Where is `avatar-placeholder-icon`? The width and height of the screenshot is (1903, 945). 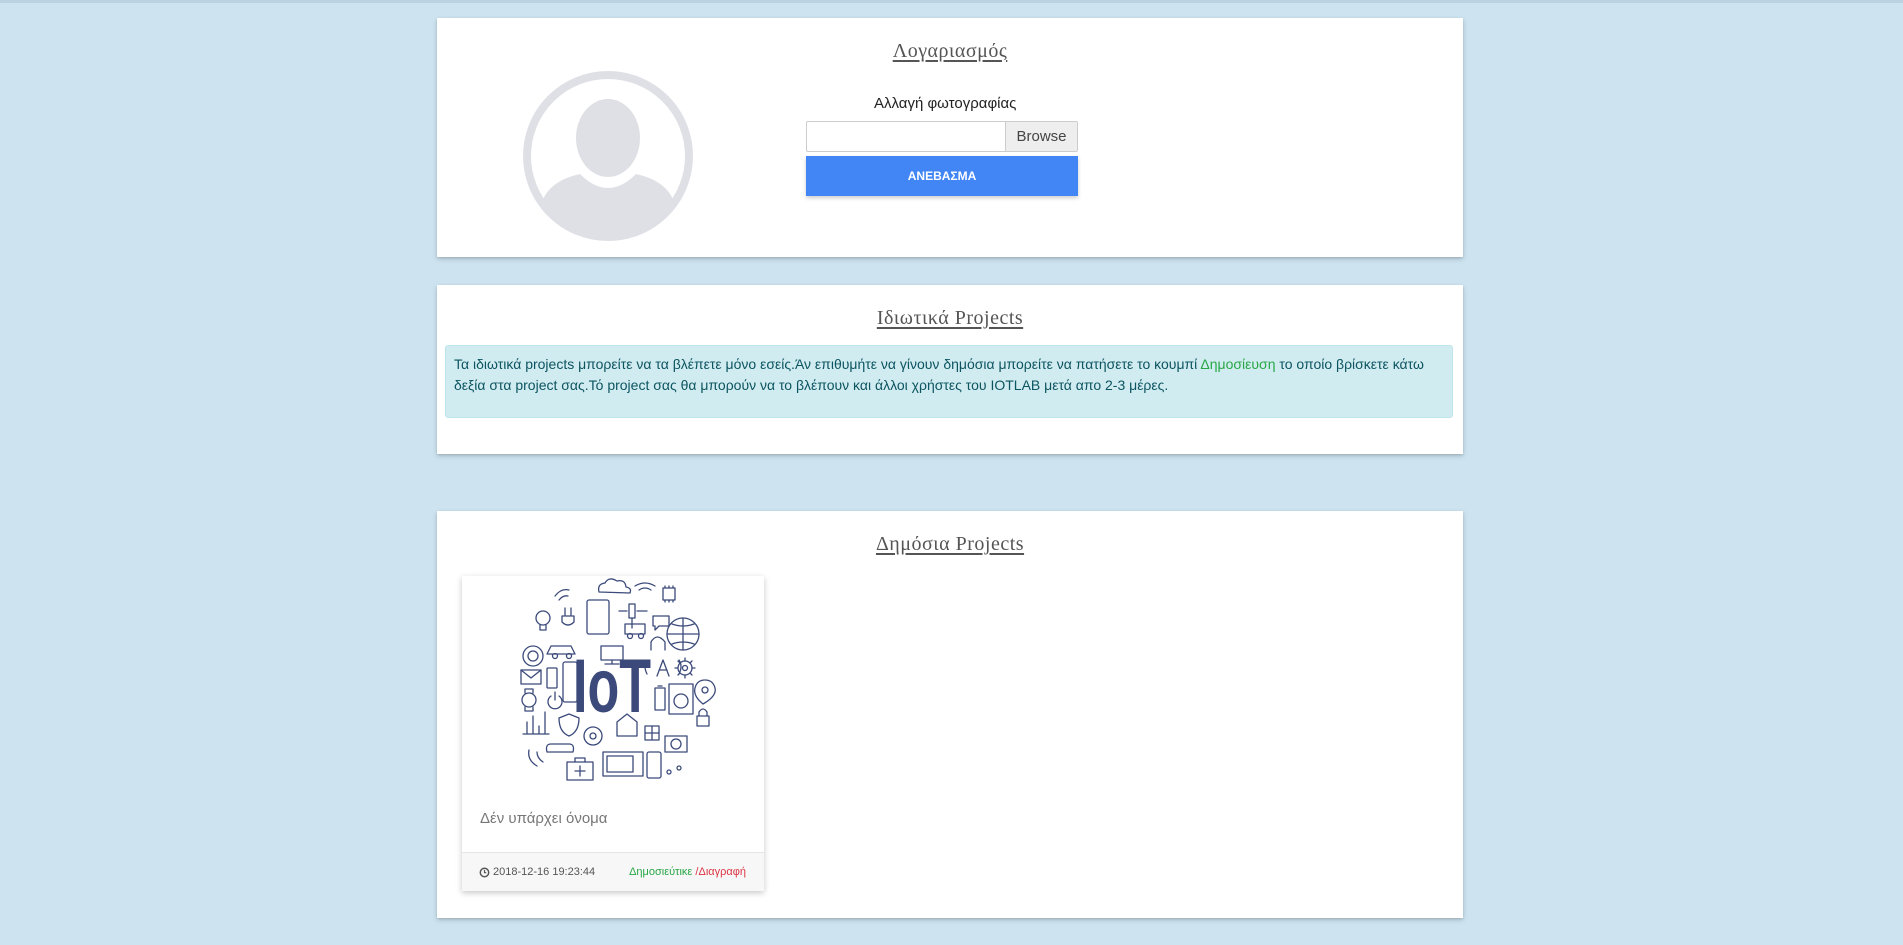
avatar-placeholder-icon is located at coordinates (608, 156).